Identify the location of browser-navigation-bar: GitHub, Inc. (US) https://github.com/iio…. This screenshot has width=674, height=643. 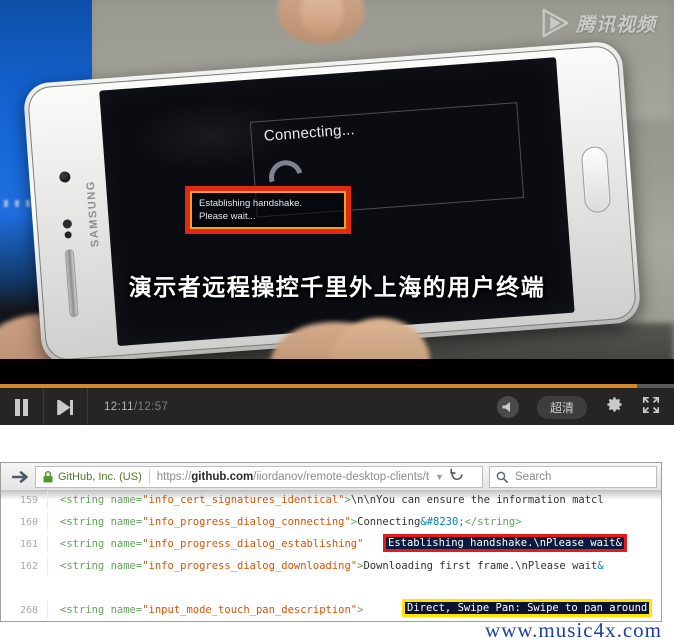
(331, 477).